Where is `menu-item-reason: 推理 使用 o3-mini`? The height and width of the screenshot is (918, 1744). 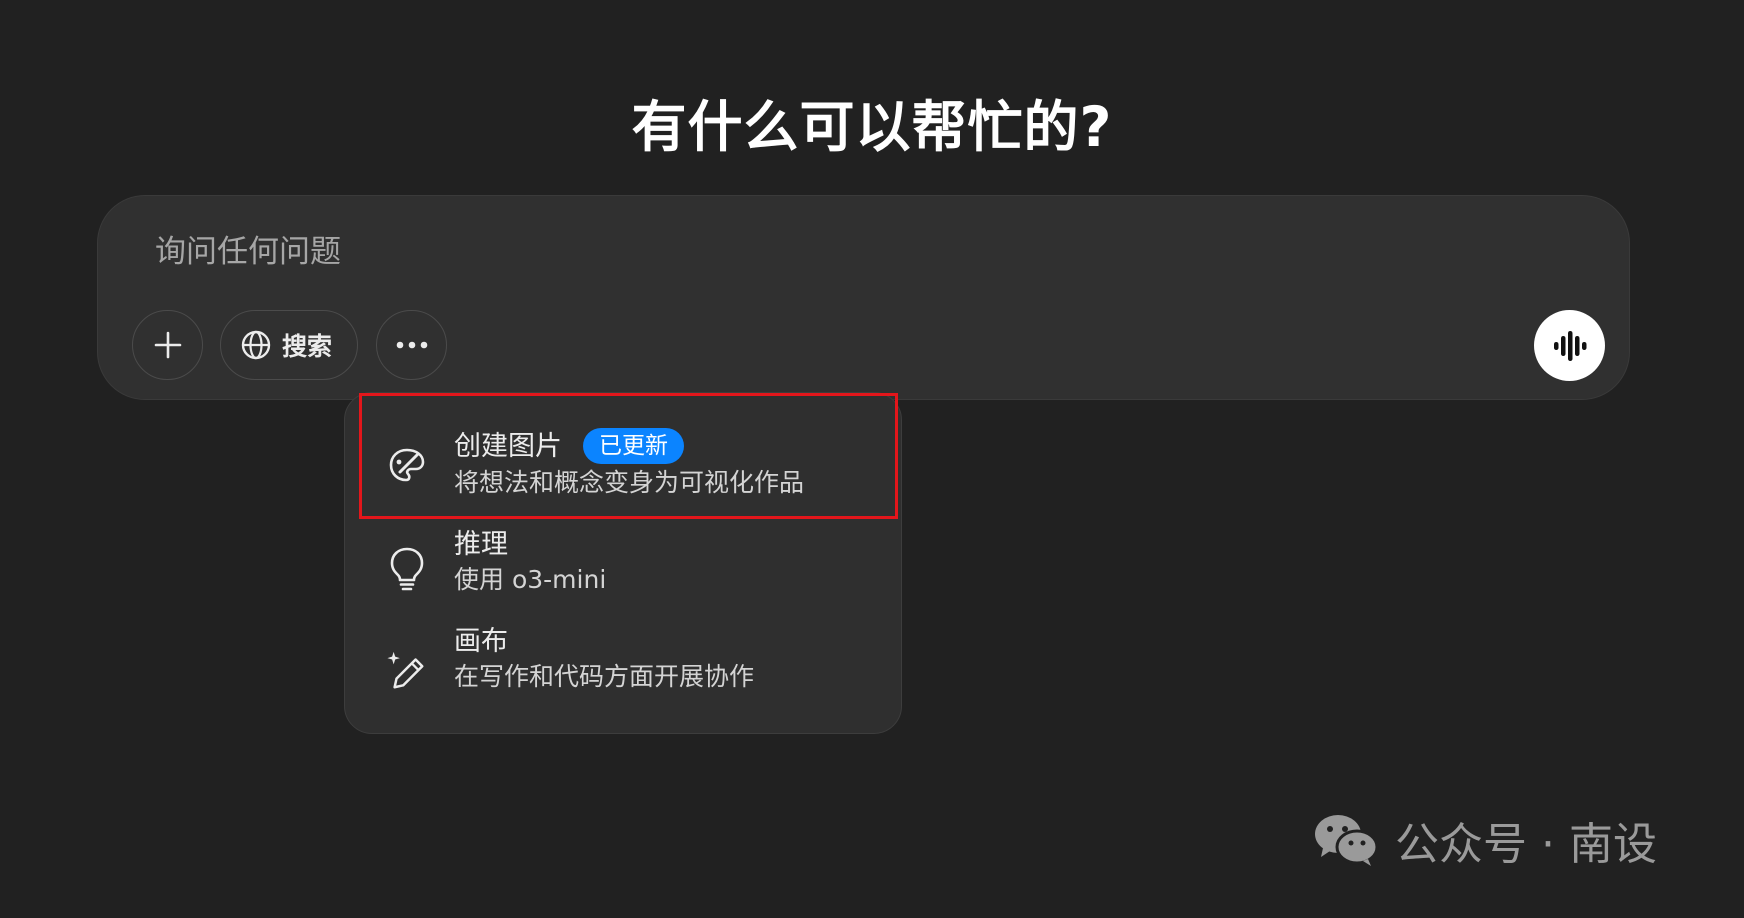
menu-item-reason: 推理 使用 o3-mini is located at coordinates (622, 569).